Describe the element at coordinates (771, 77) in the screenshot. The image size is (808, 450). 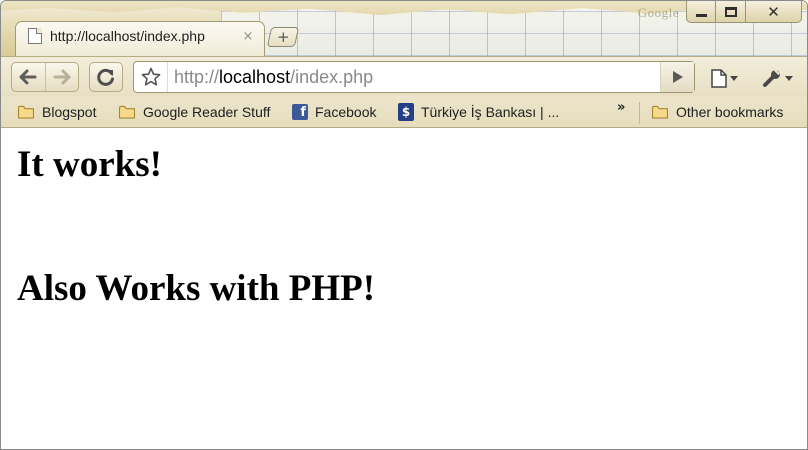
I see `wrench-icon` at that location.